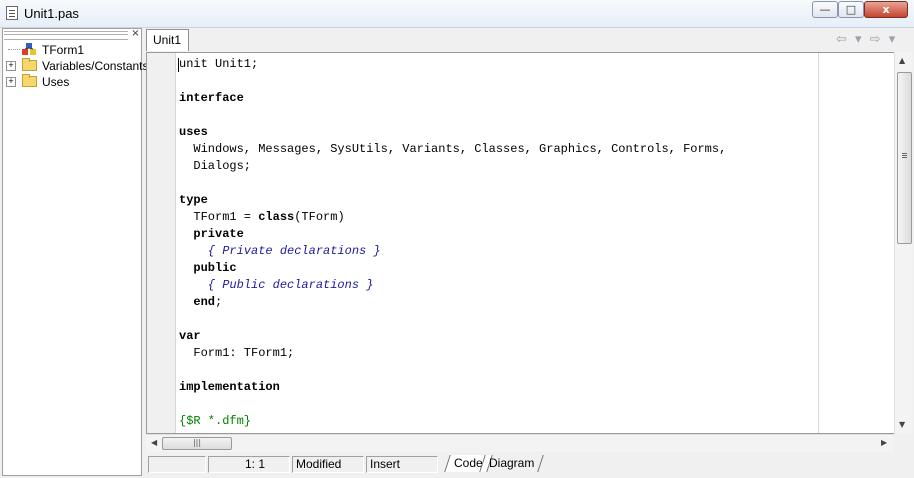 The image size is (914, 478). What do you see at coordinates (452, 353) in the screenshot?
I see `code-line: Form1: TForm1;` at bounding box center [452, 353].